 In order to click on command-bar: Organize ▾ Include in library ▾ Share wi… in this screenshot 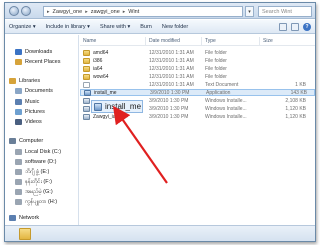, I will do `click(160, 27)`.